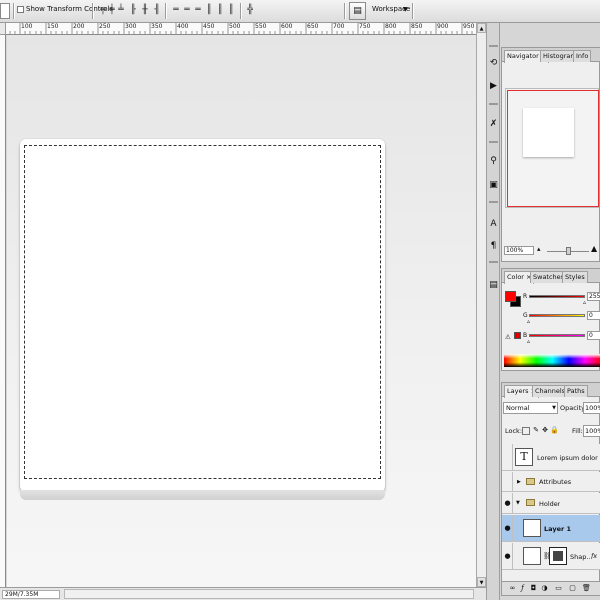  I want to click on lock-image-pixels-icon: ✎, so click(536, 430).